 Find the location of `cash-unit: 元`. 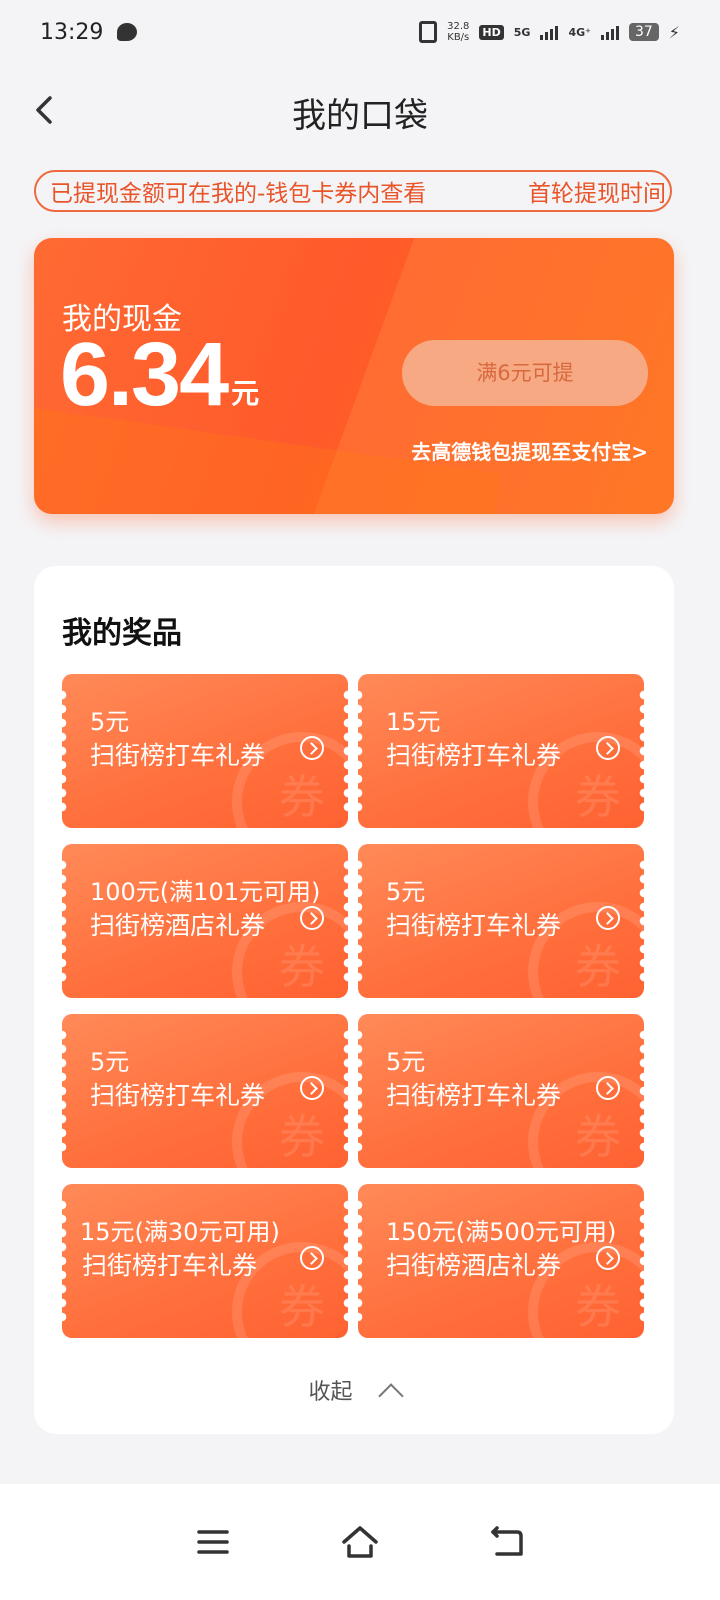

cash-unit: 元 is located at coordinates (245, 393).